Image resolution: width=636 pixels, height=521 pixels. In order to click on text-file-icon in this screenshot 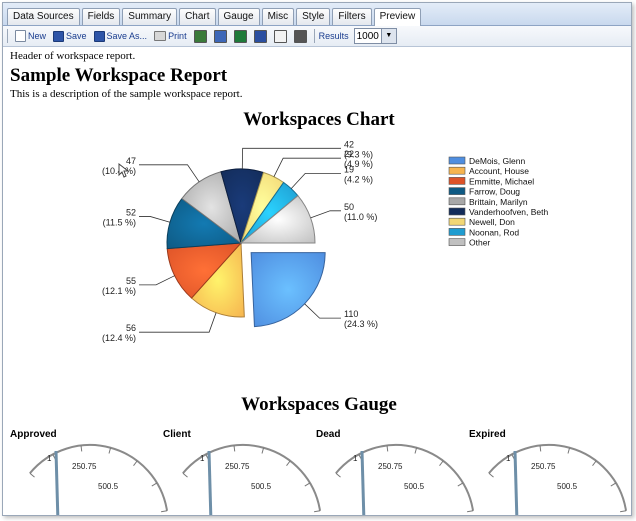, I will do `click(280, 36)`.